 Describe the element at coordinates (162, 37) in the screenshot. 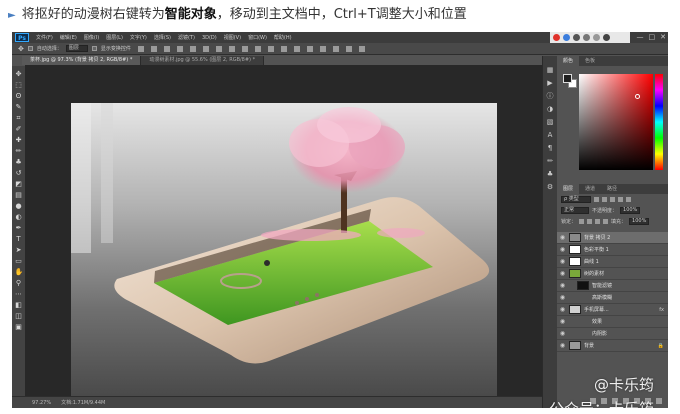

I see `menu-select: 选择(S)` at that location.